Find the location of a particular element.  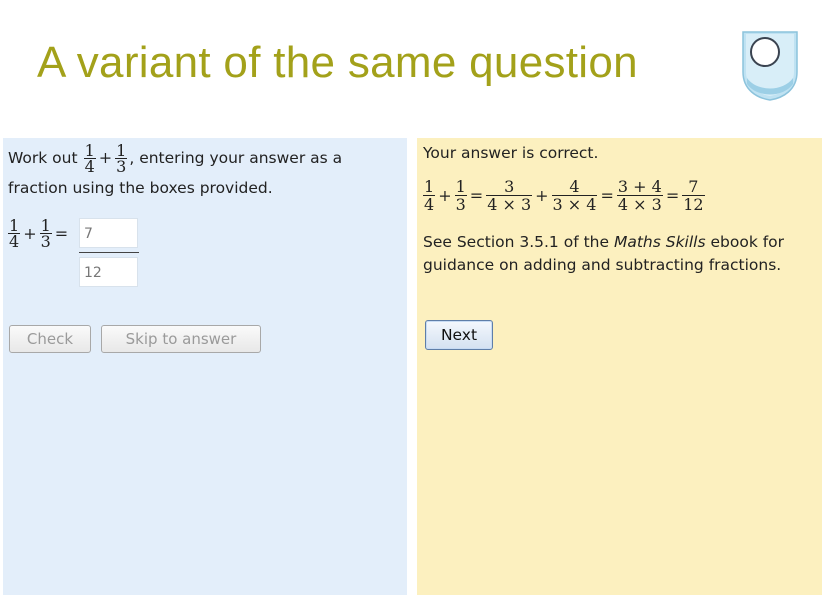

answer-fraction-b: 1 3 is located at coordinates (45, 233).